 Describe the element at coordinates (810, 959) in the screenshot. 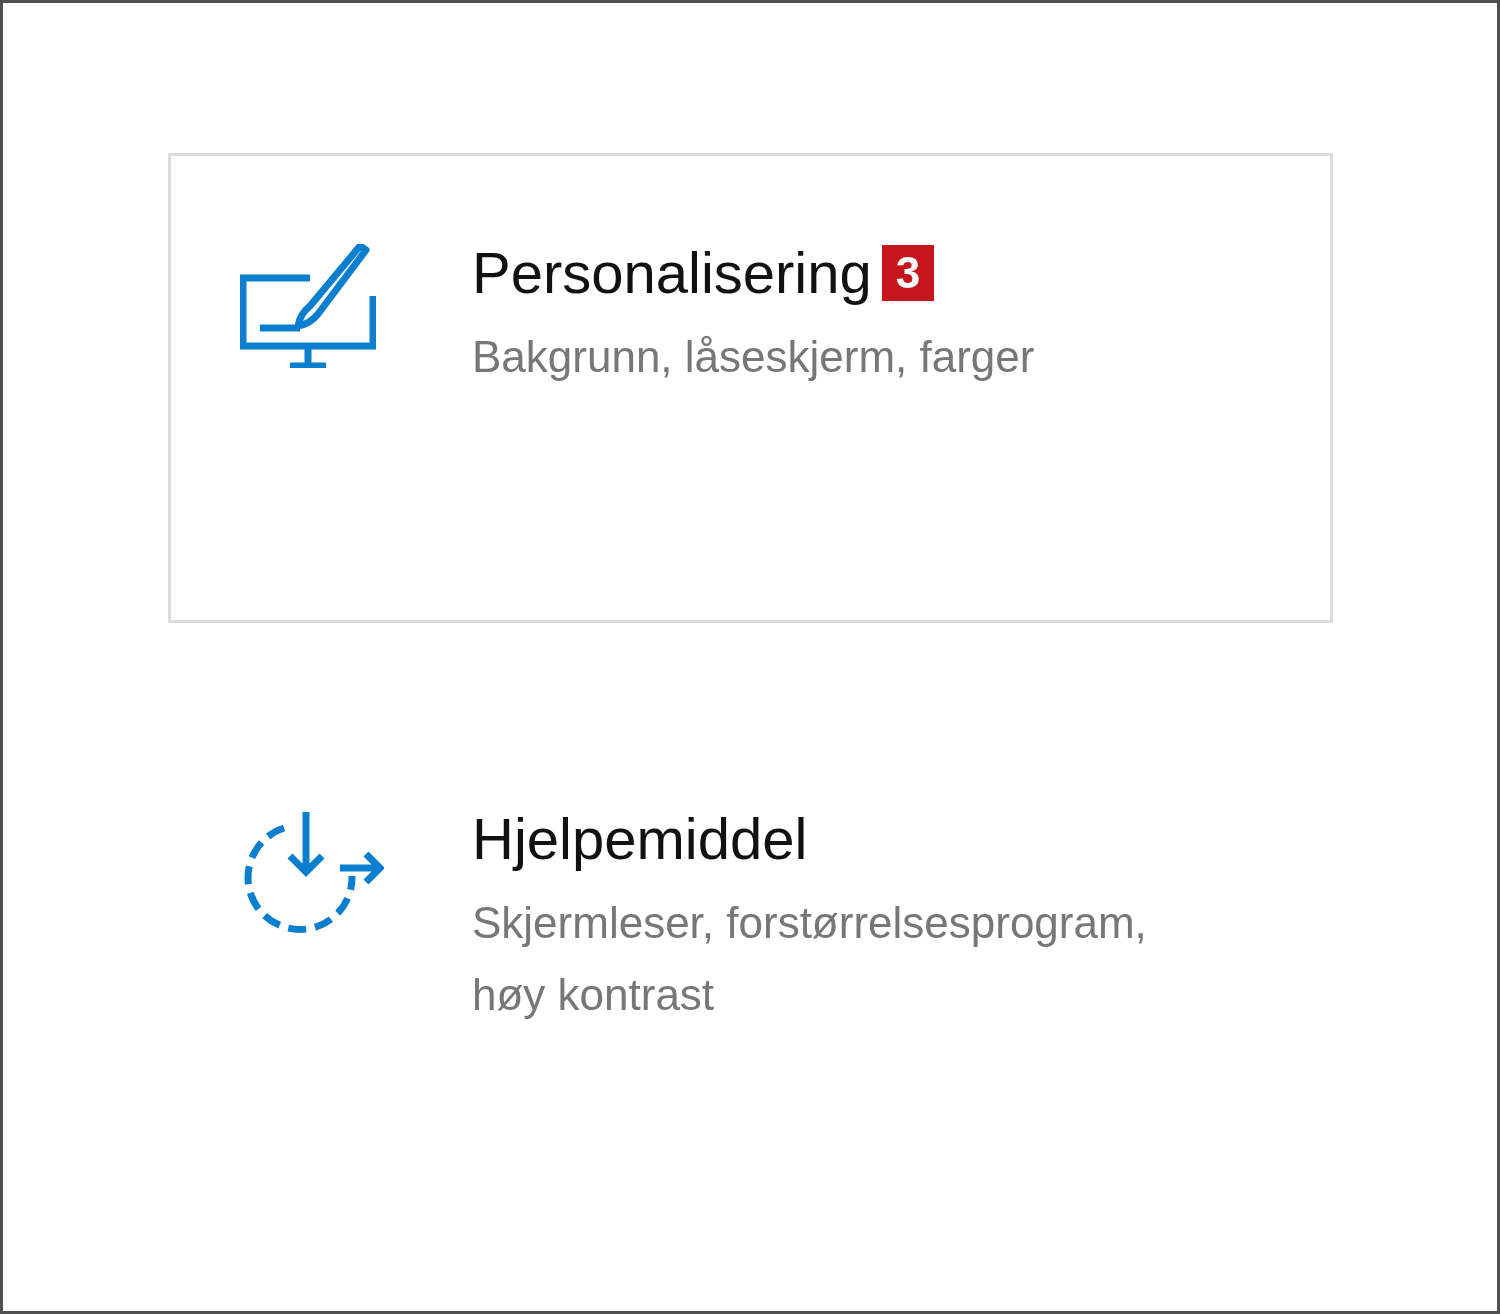

I see `tile-description: Skjermleser, forstørrelsesprogram, høy kontrast` at that location.